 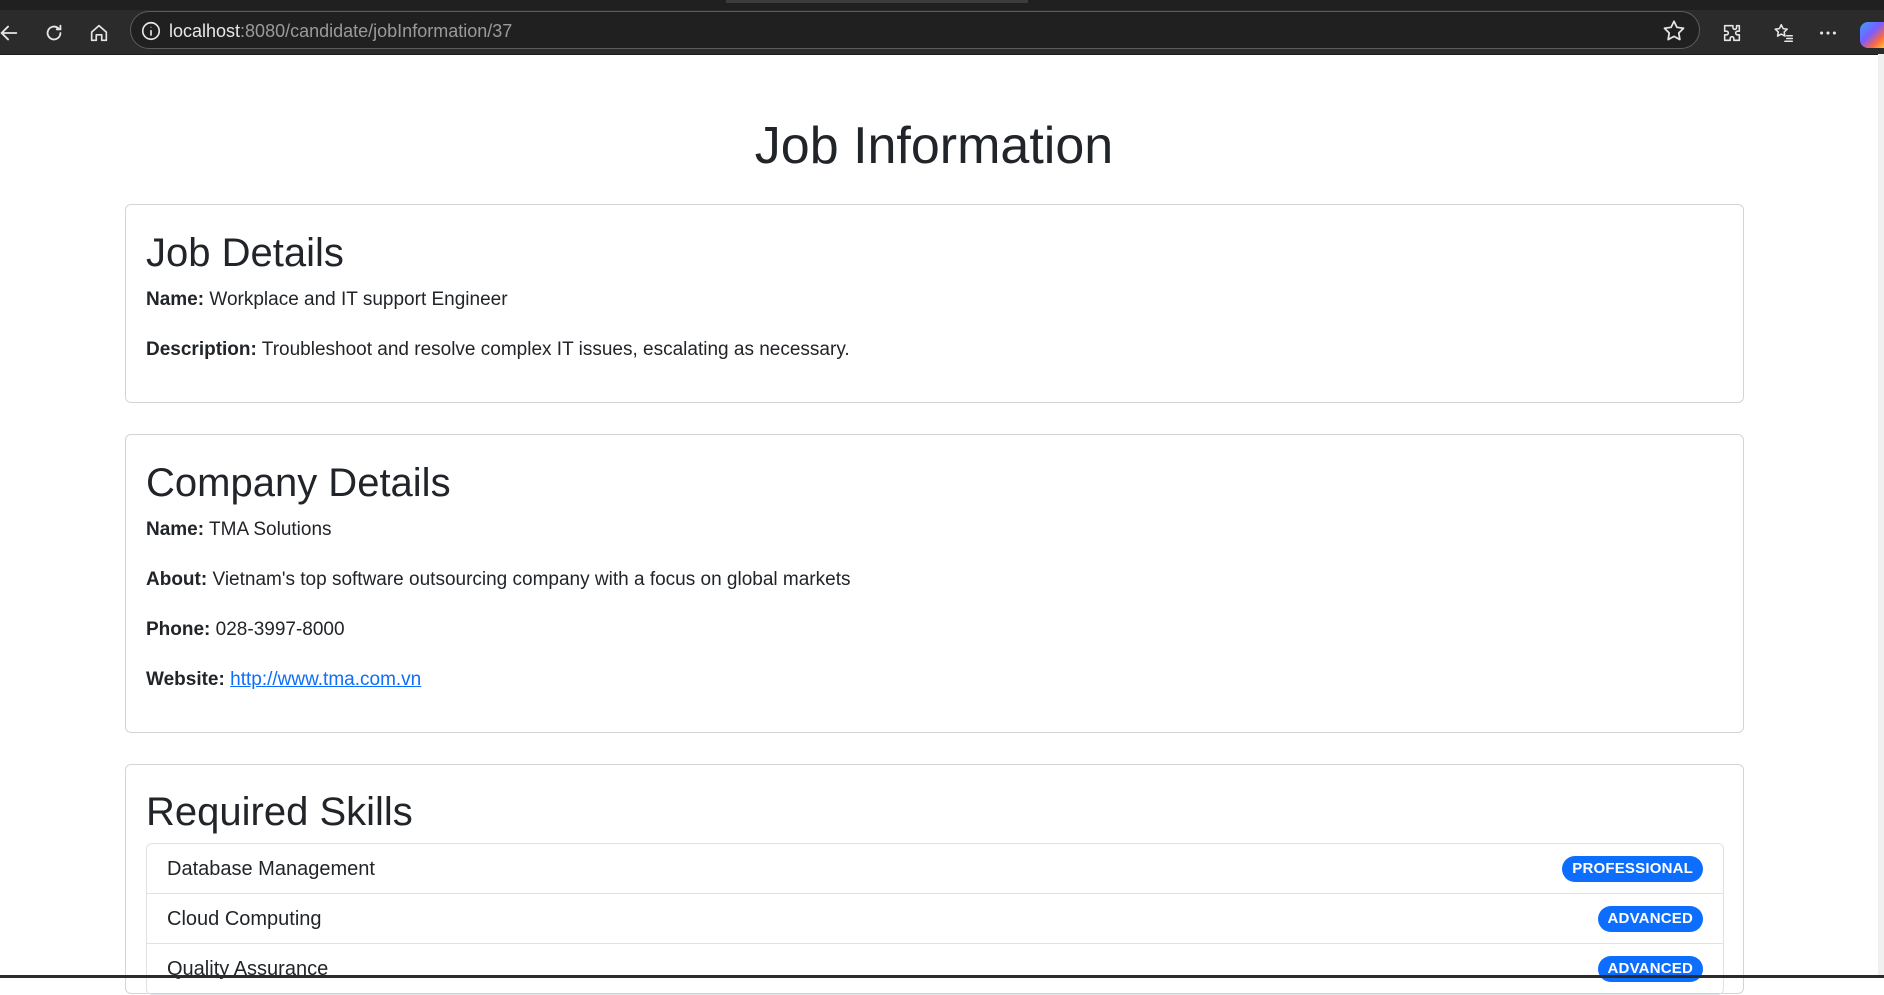 I want to click on skill-item: Cloud Computing ADVANCED, so click(x=935, y=919).